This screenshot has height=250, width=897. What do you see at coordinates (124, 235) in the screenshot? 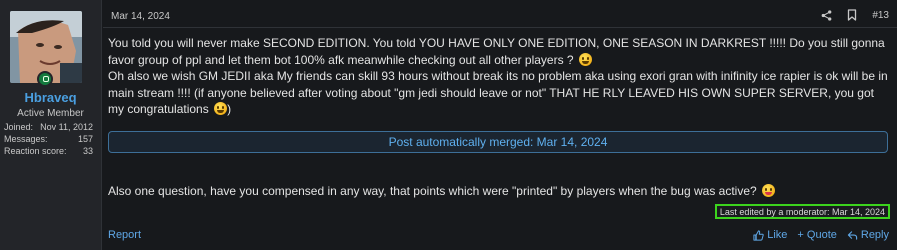
I see `report-link: Report` at bounding box center [124, 235].